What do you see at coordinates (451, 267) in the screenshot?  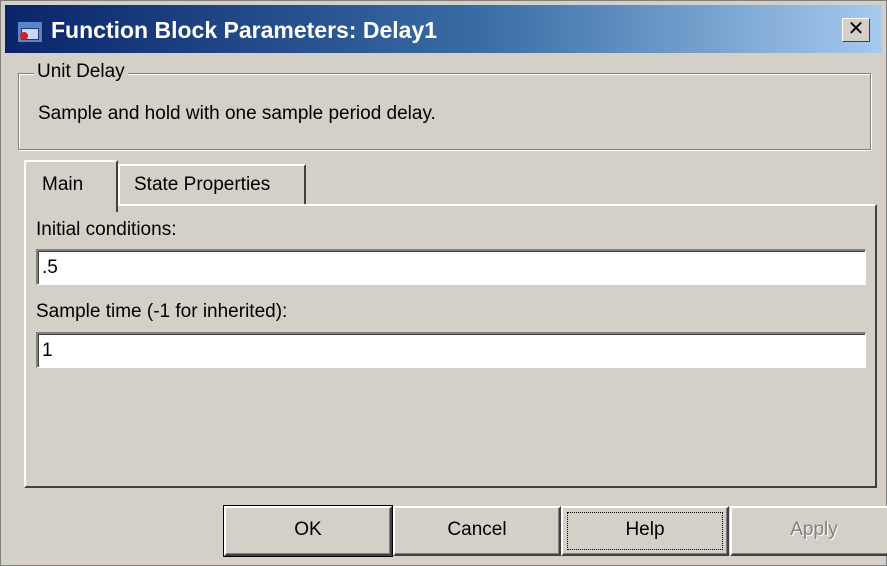 I see `initial-conditions-input` at bounding box center [451, 267].